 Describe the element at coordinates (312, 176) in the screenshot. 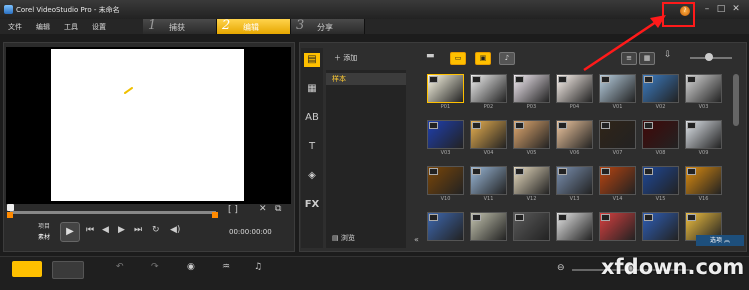

I see `graphic-icon: ◈` at that location.